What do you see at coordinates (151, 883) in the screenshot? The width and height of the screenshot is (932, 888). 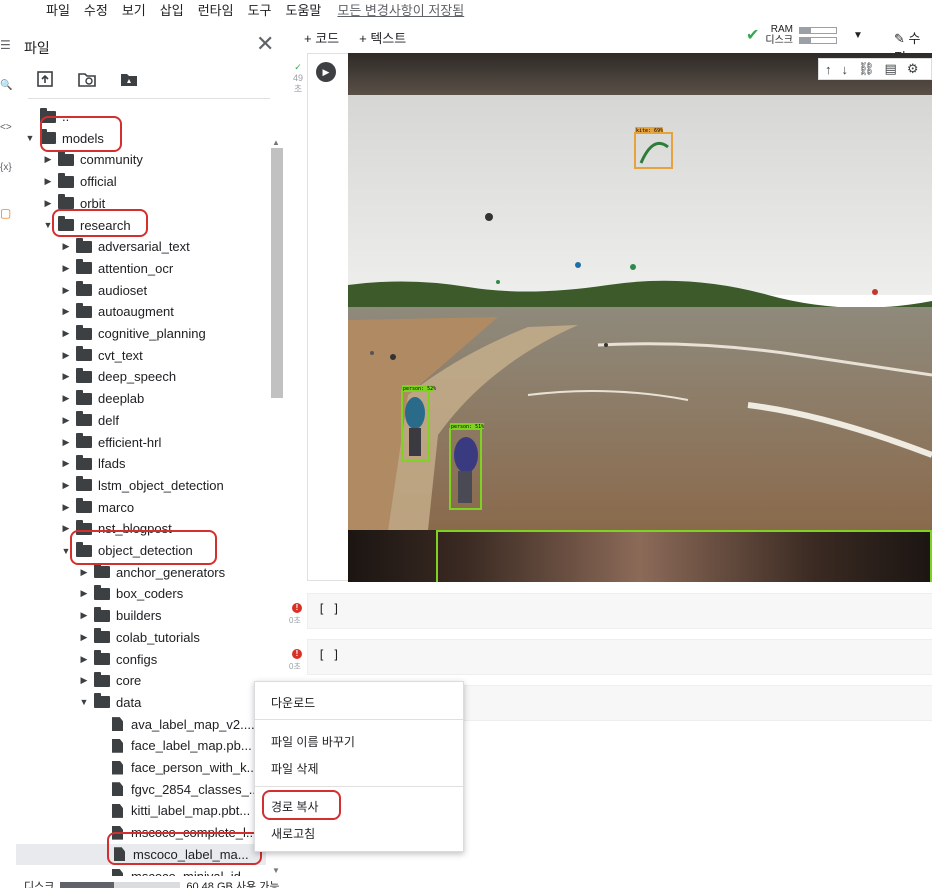 I see `disk-usage: 디스크 60.48 GB 사용 가능` at bounding box center [151, 883].